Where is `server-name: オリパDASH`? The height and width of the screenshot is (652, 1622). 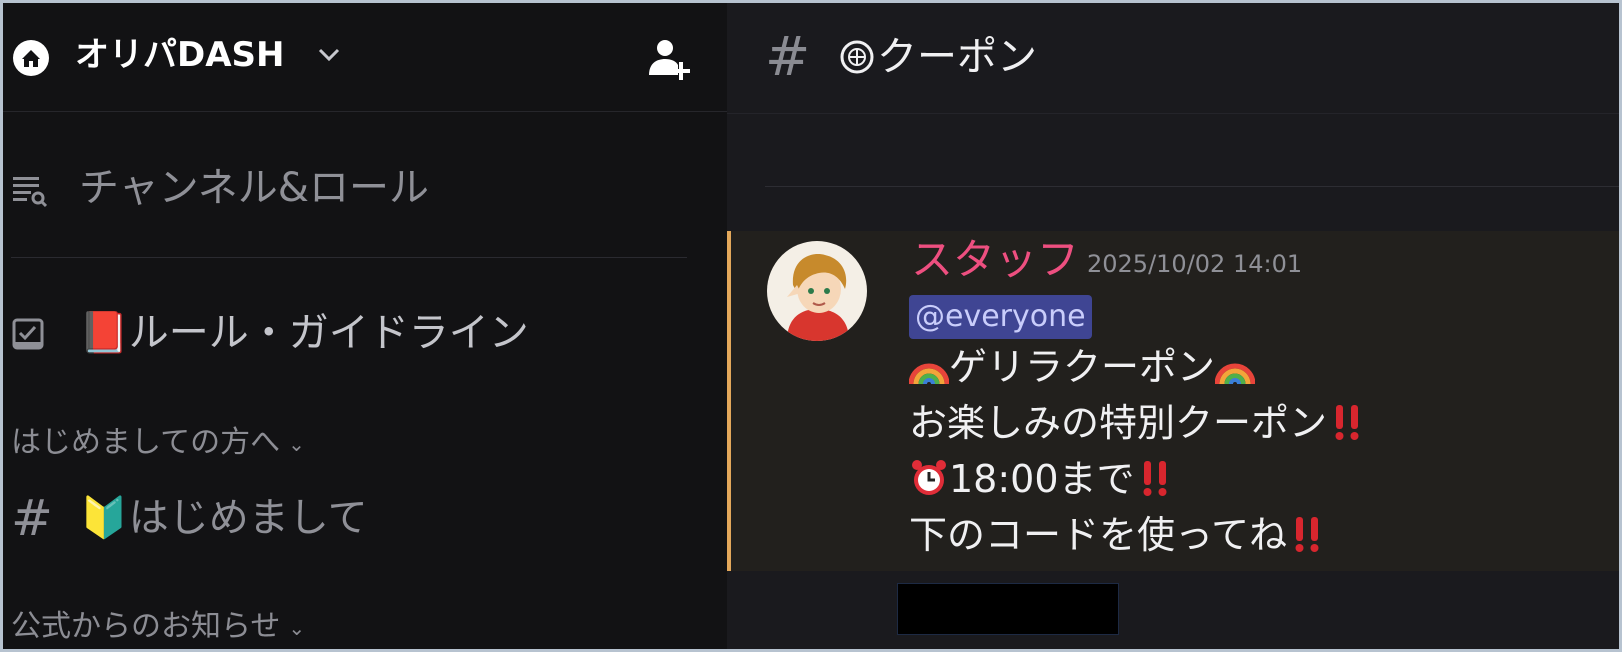 server-name: オリパDASH is located at coordinates (179, 55).